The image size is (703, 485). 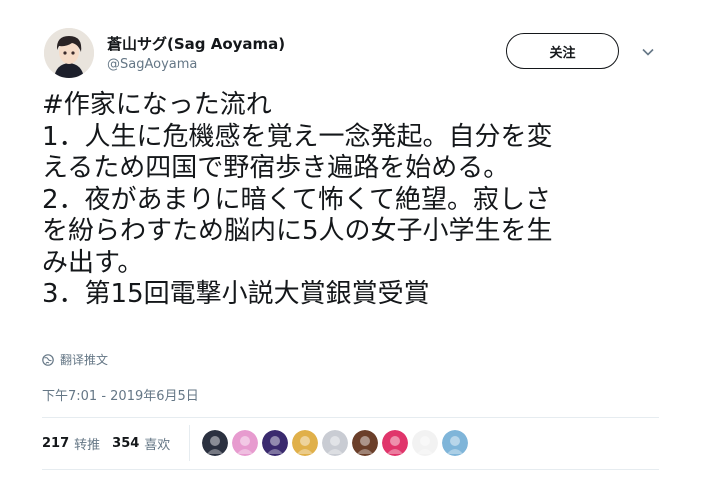 What do you see at coordinates (296, 199) in the screenshot?
I see `tweet-line: 2．夜があまりに暗くて怖くて絶望。寂しさ` at bounding box center [296, 199].